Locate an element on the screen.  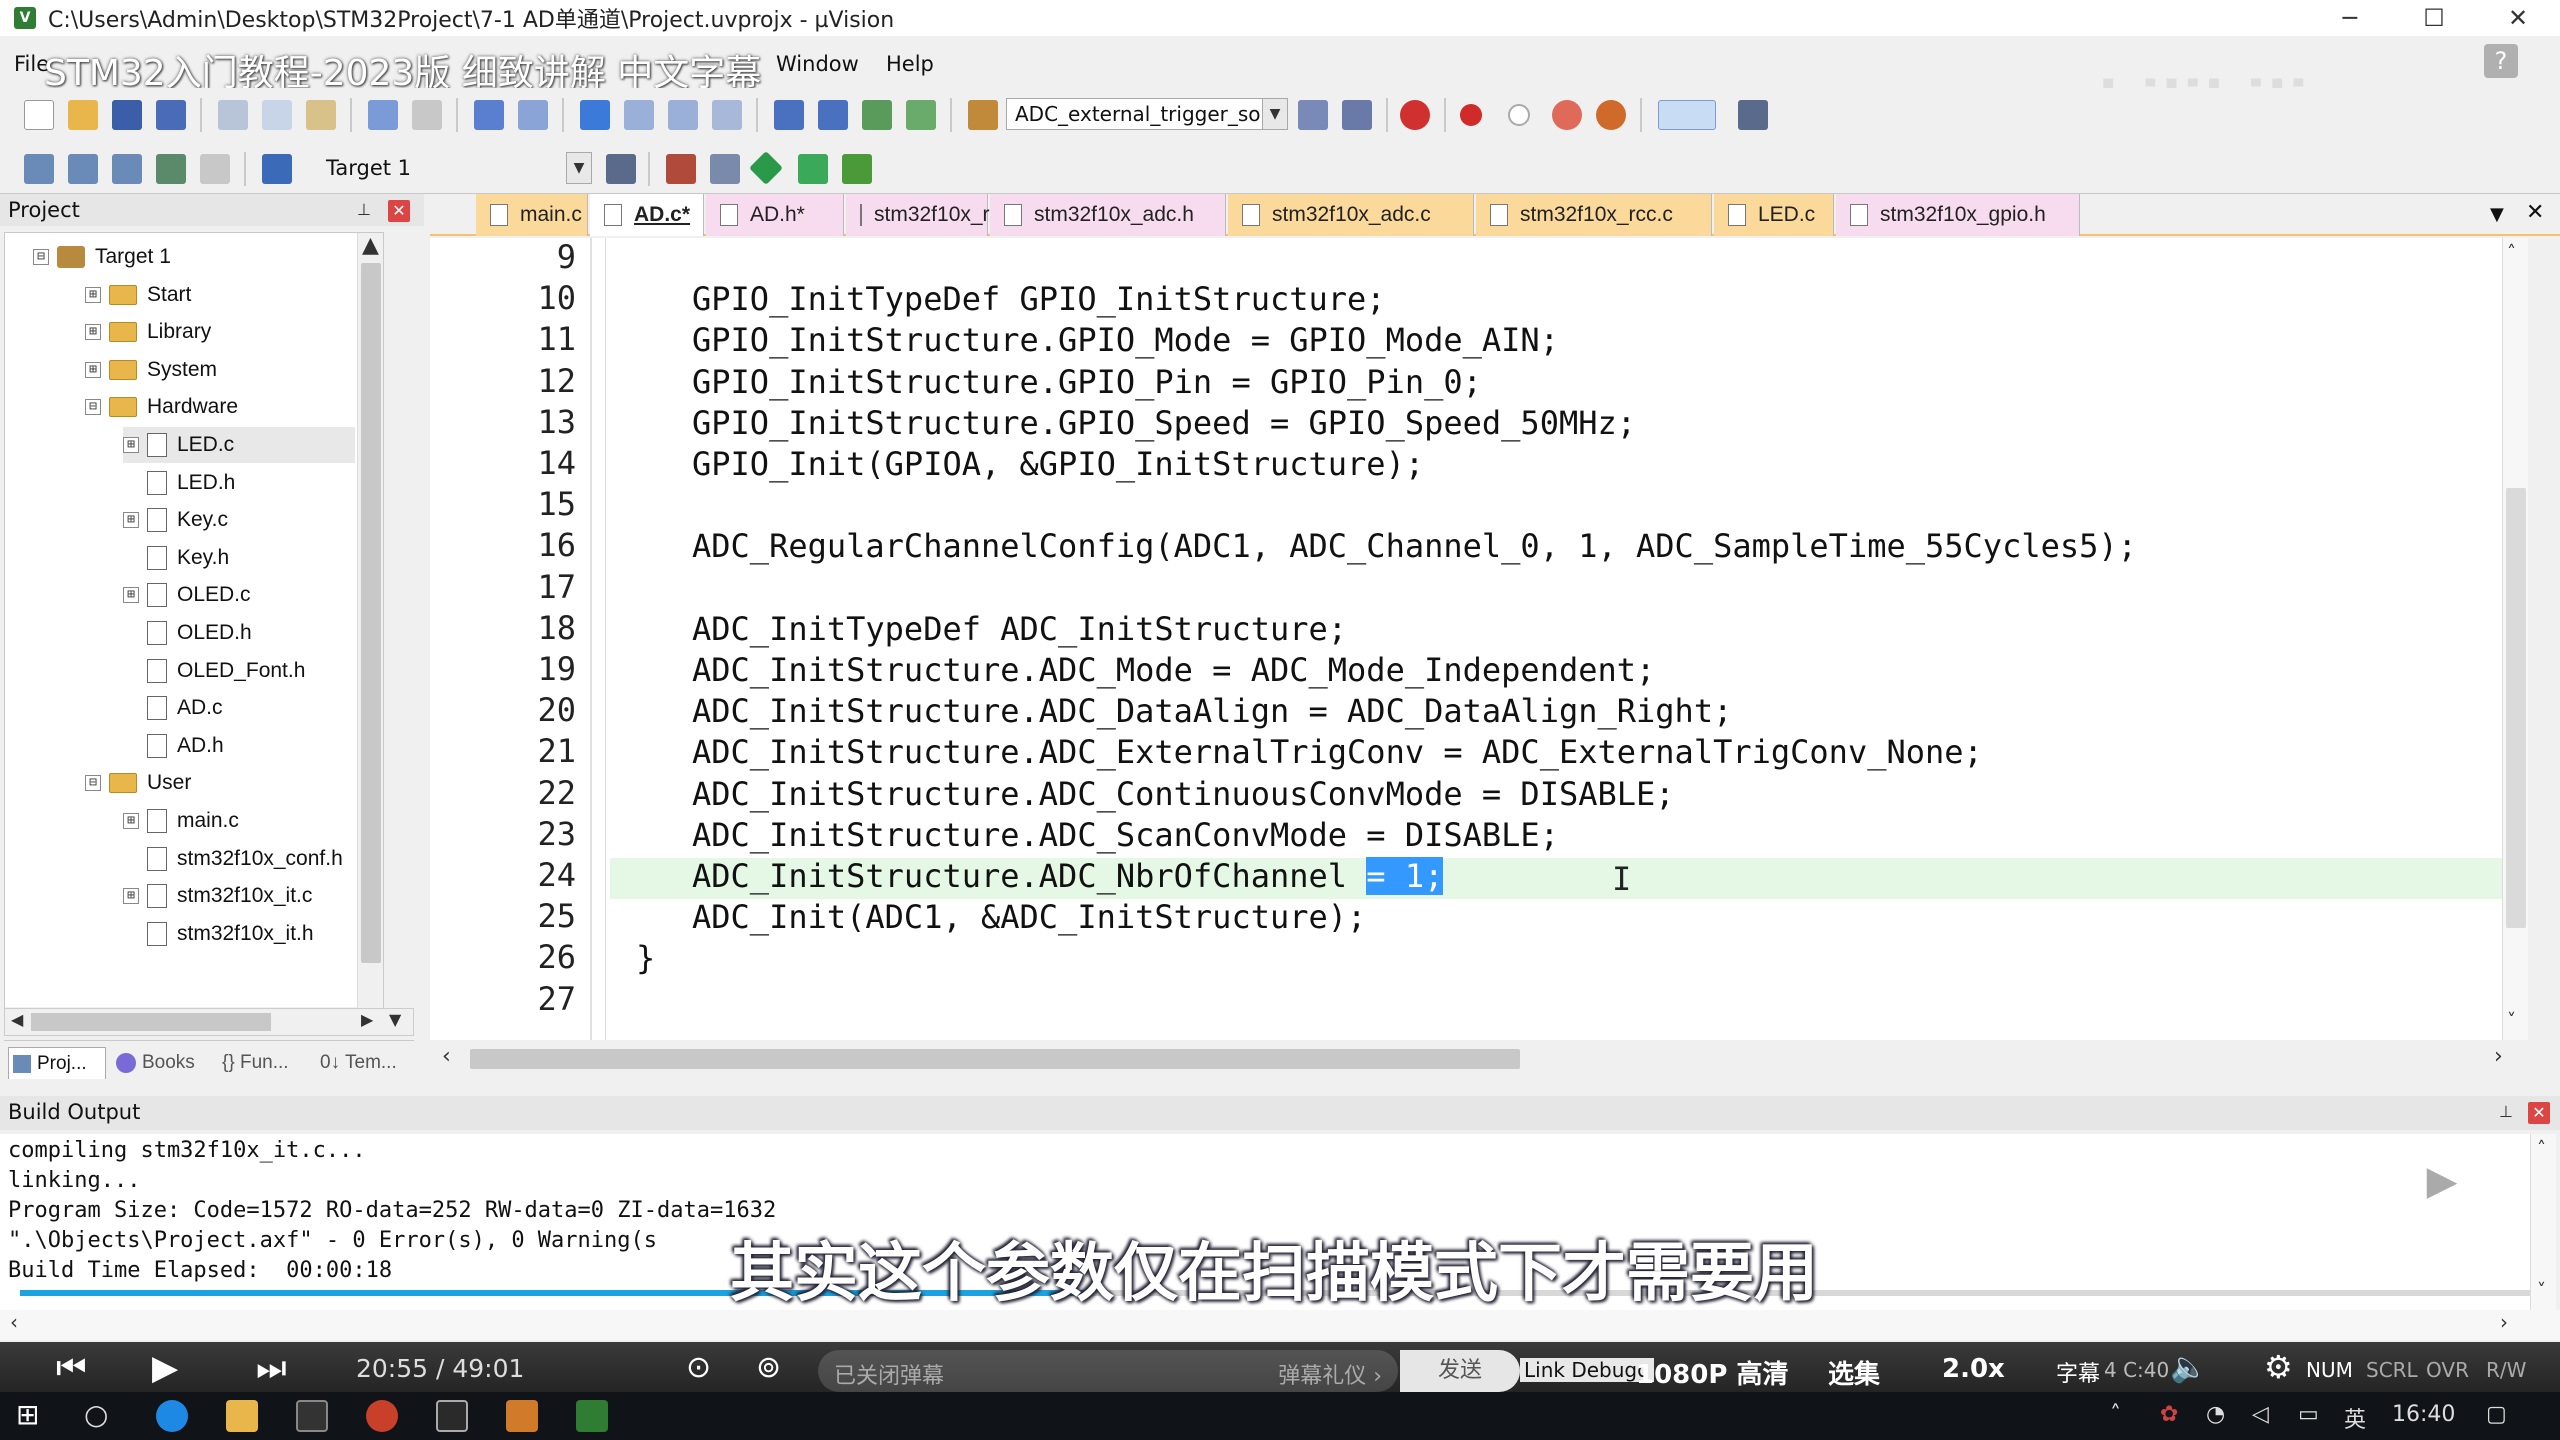
tree-vertical-scrollbar: ▲ is located at coordinates (370, 622).